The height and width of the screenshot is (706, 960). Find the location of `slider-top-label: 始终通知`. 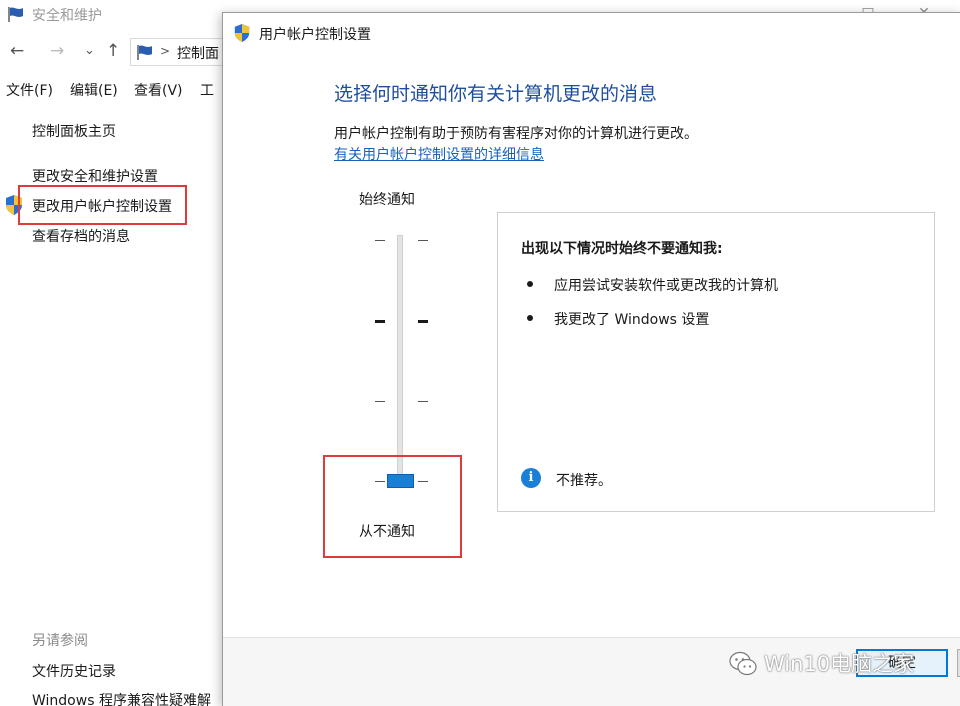

slider-top-label: 始终通知 is located at coordinates (387, 200).